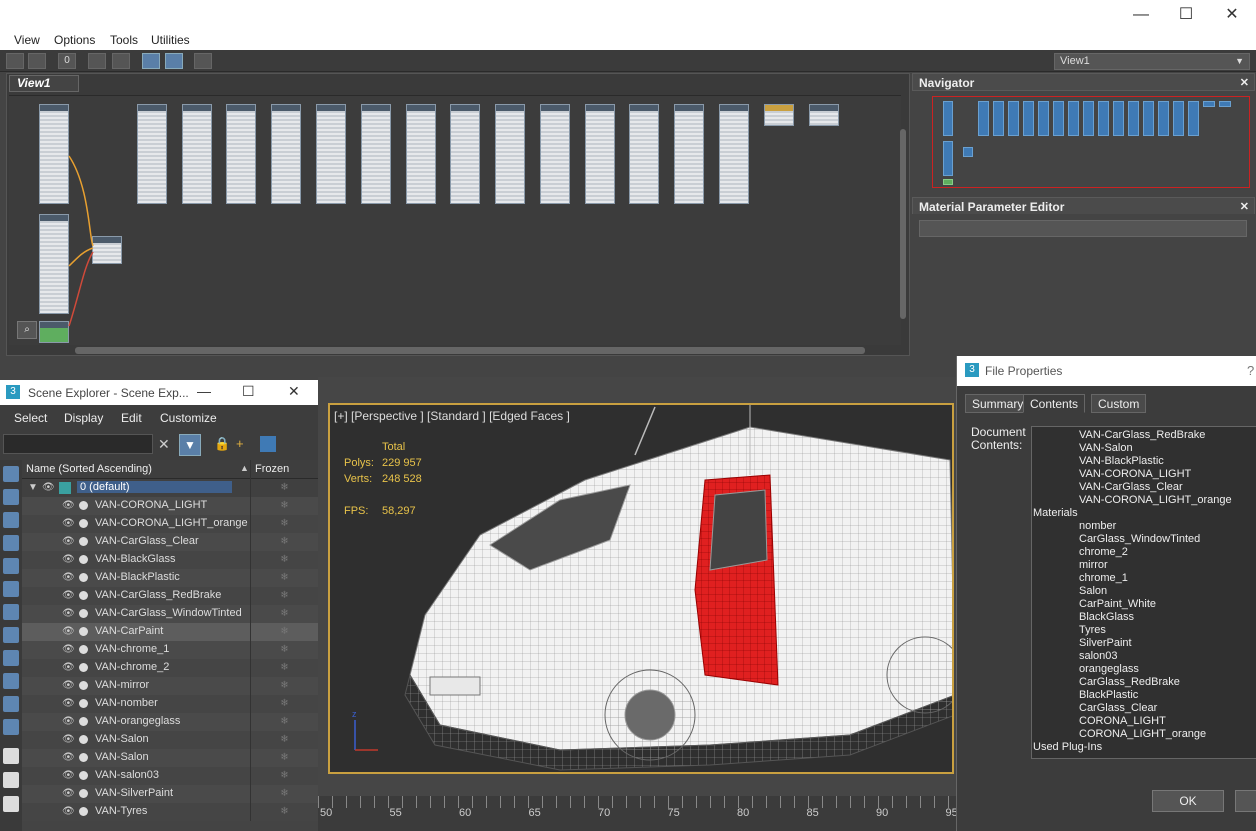  I want to click on tab-view1: View1, so click(44, 83).